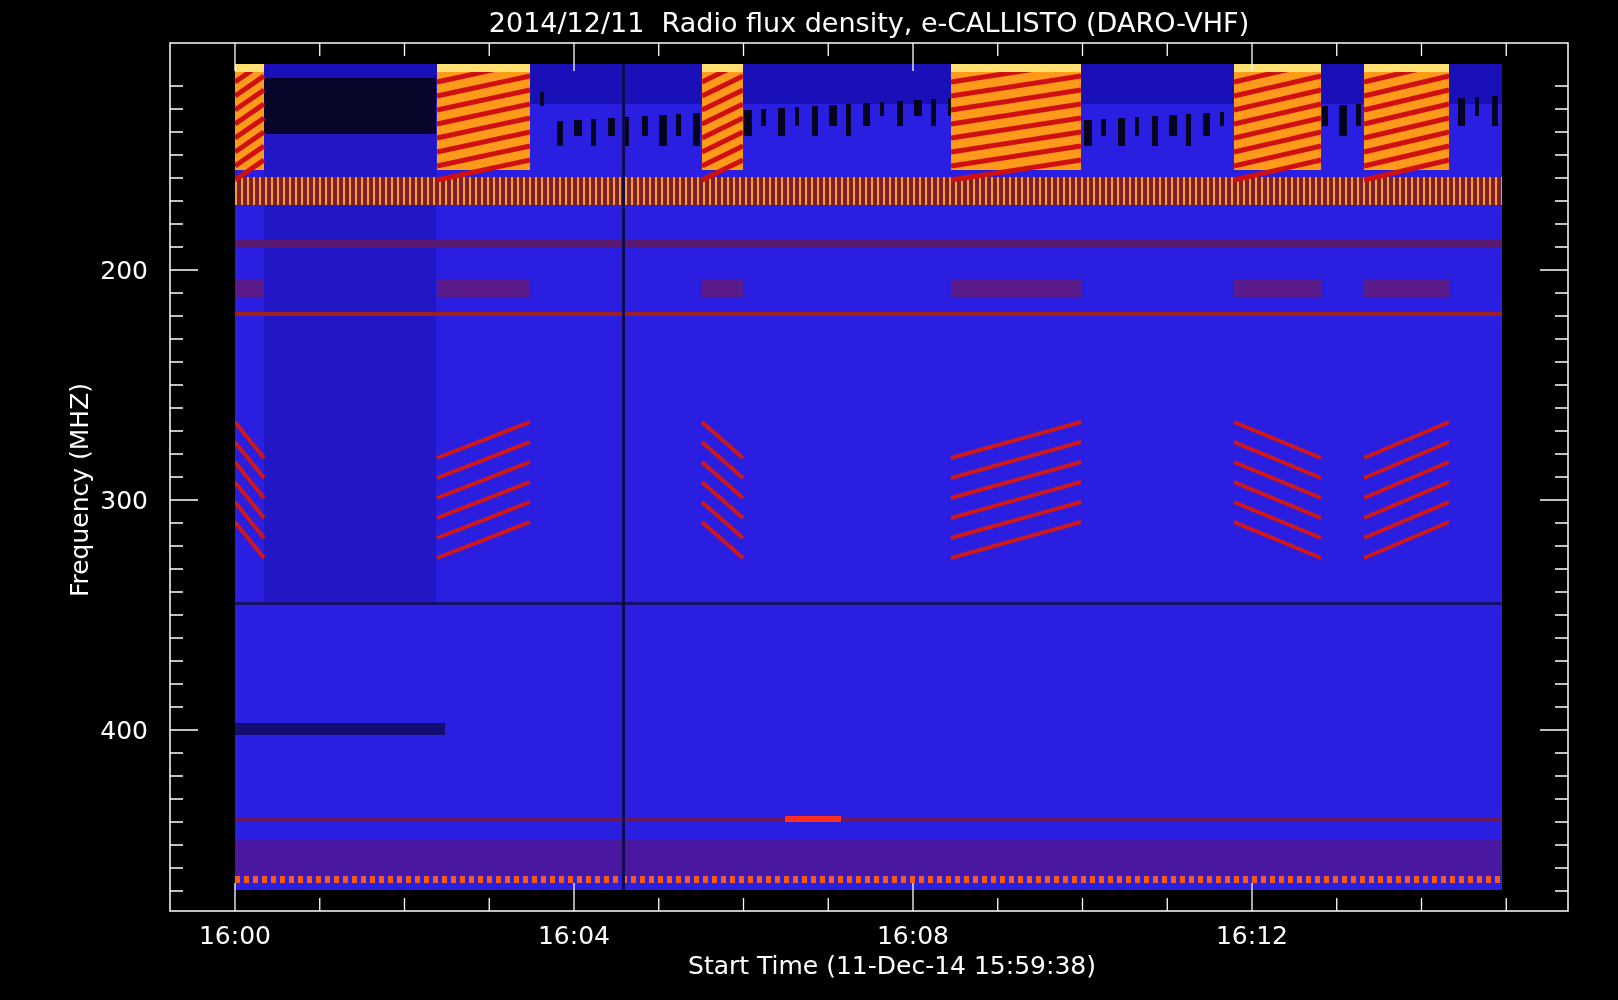  Describe the element at coordinates (124, 270) in the screenshot. I see `y-tick-label: 200` at that location.